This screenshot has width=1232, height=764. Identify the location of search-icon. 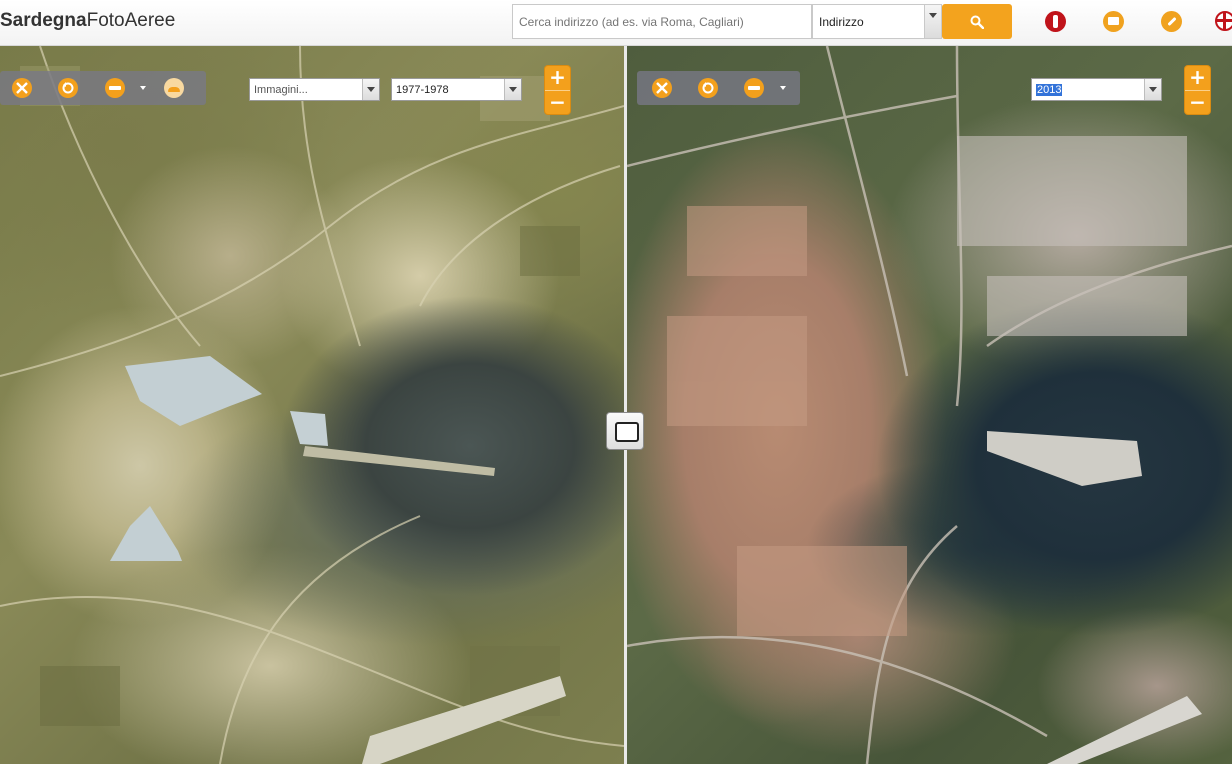
(977, 22).